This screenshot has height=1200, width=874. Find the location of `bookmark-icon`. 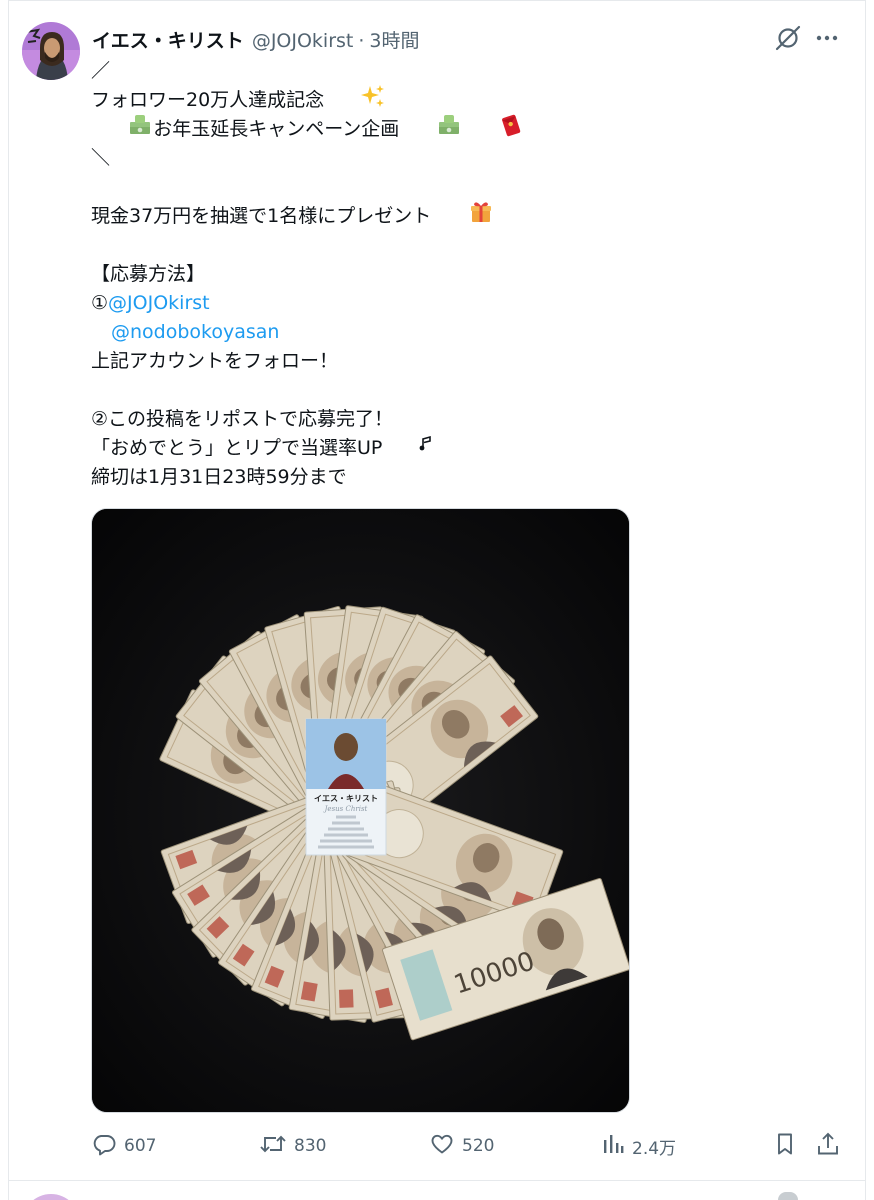

bookmark-icon is located at coordinates (788, 1146).